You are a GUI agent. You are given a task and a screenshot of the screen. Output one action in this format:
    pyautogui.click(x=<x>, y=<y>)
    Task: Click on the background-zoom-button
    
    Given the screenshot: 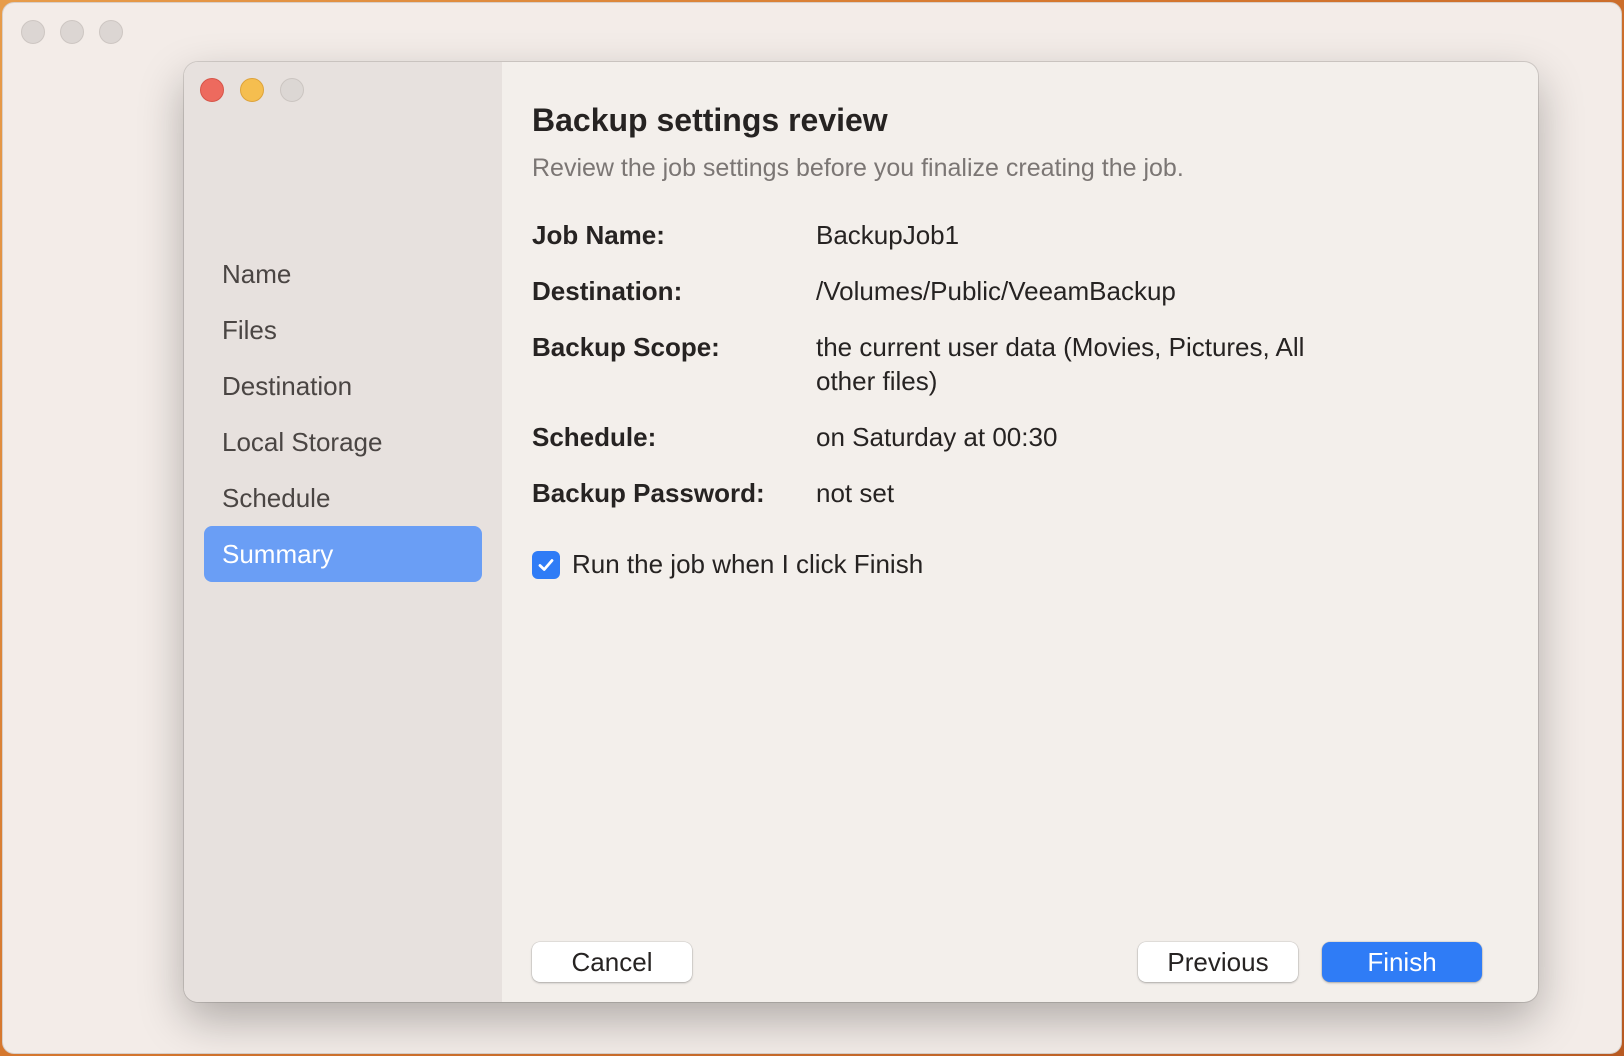 What is the action you would take?
    pyautogui.click(x=111, y=32)
    